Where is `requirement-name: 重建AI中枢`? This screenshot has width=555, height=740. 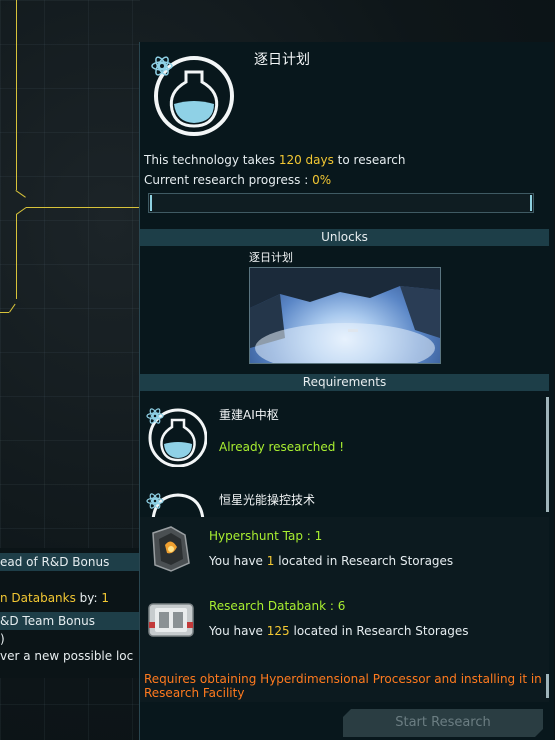
requirement-name: 重建AI中枢 is located at coordinates (249, 415).